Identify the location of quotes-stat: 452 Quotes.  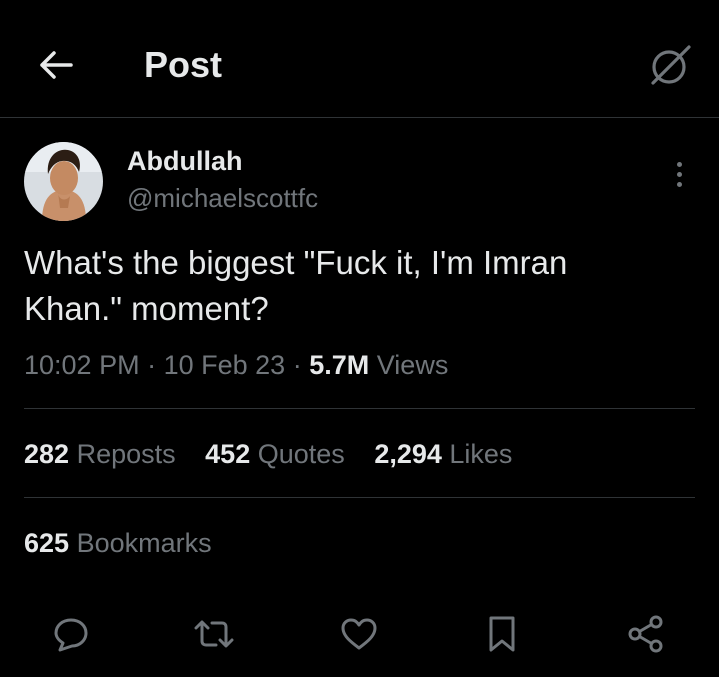
(275, 454).